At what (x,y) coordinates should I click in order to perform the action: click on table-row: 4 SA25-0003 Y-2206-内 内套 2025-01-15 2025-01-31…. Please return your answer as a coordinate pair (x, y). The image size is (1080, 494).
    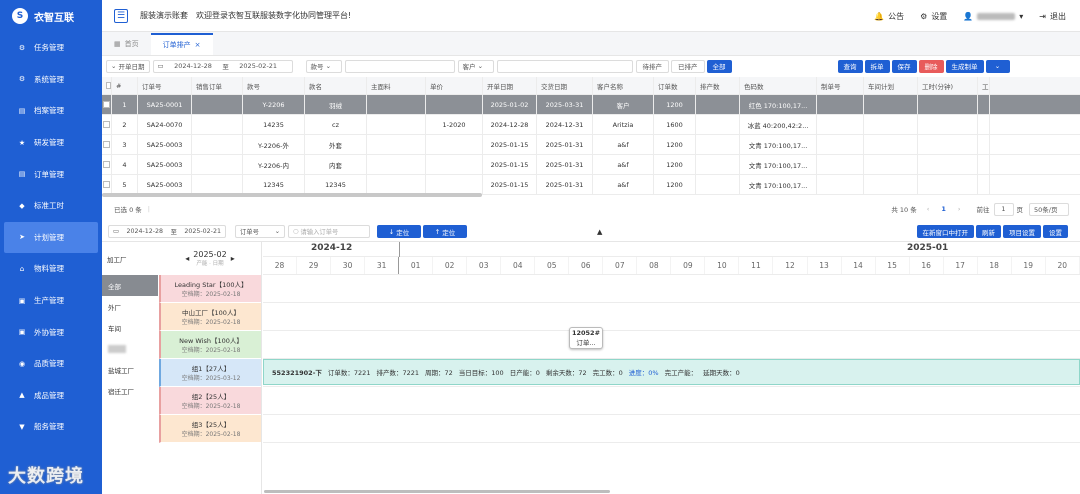
    Looking at the image, I should click on (591, 165).